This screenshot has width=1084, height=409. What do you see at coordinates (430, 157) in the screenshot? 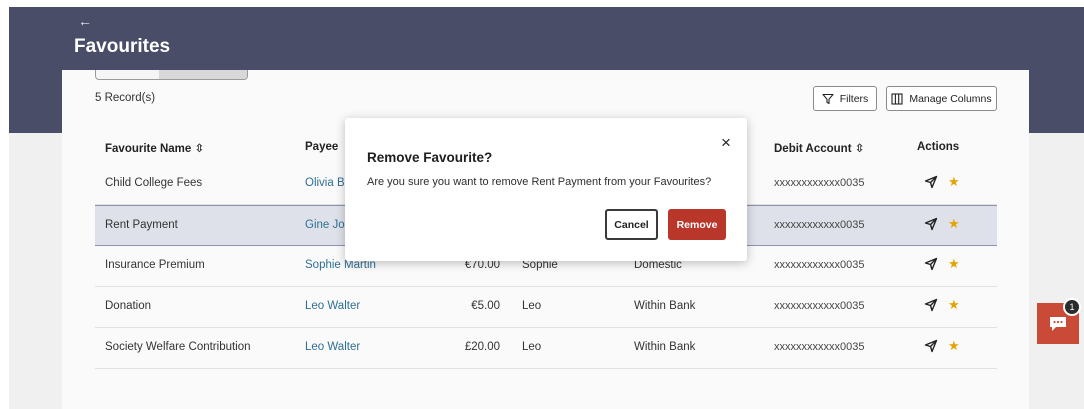
I see `dialog-title: Remove Favourite?` at bounding box center [430, 157].